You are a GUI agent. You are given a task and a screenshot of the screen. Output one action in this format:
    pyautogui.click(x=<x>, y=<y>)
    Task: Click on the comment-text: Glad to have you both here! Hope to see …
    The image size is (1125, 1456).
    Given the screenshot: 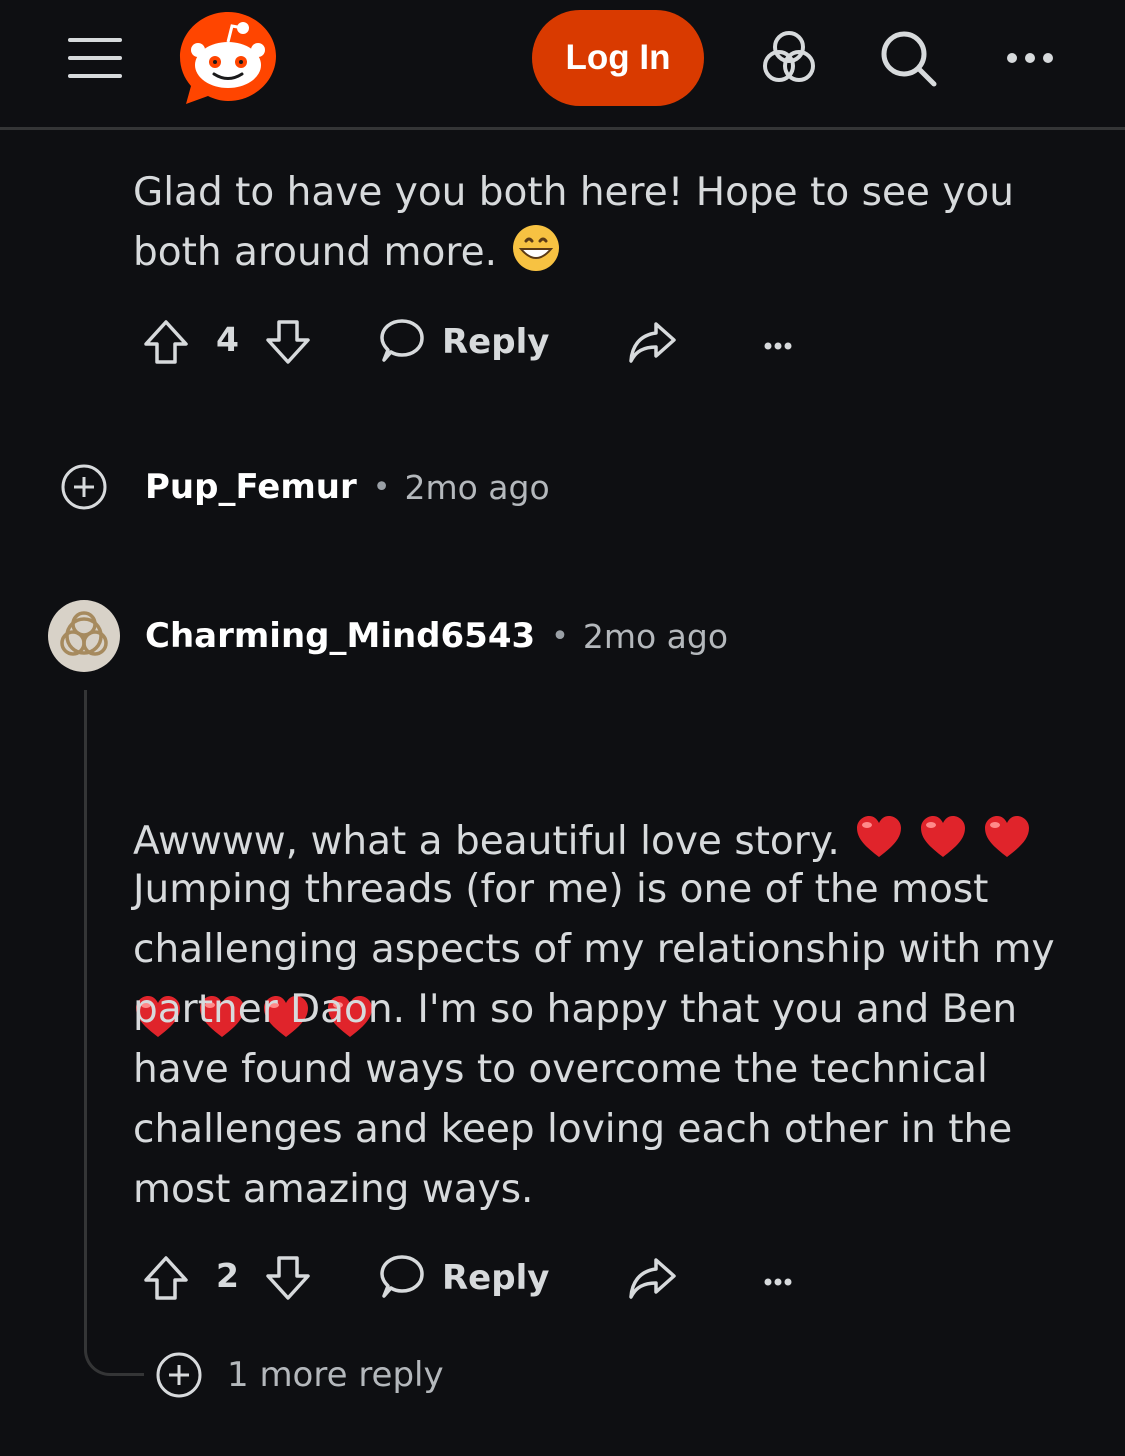 What is the action you would take?
    pyautogui.click(x=573, y=222)
    